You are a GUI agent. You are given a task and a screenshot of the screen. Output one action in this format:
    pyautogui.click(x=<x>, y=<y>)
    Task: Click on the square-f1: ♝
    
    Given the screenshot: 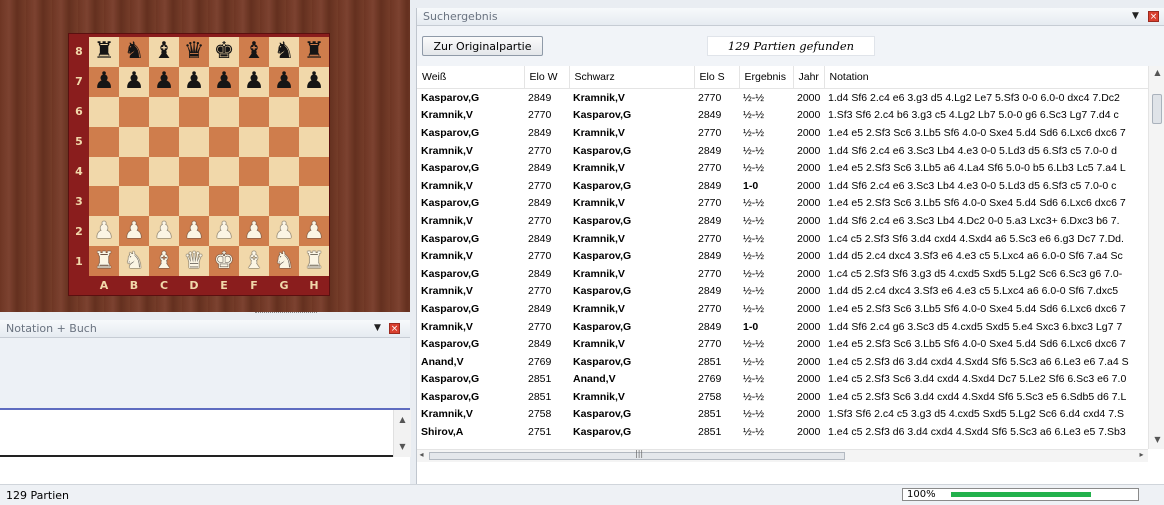 What is the action you would take?
    pyautogui.click(x=254, y=261)
    